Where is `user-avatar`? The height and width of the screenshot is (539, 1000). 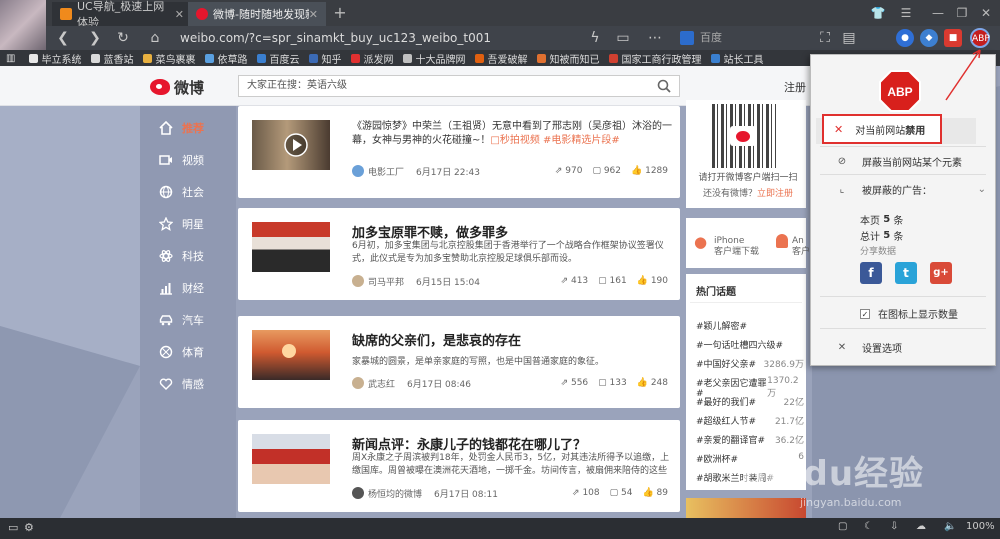
user-avatar is located at coordinates (23, 25).